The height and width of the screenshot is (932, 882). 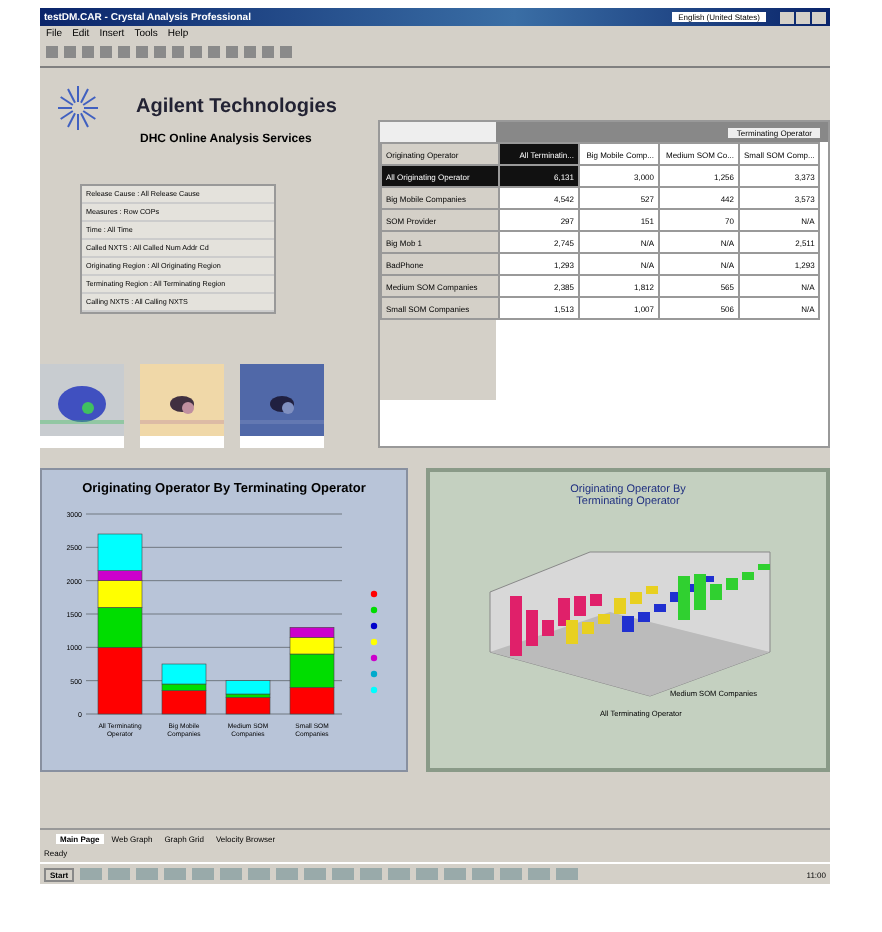 What do you see at coordinates (787, 17) in the screenshot?
I see `minimize-button` at bounding box center [787, 17].